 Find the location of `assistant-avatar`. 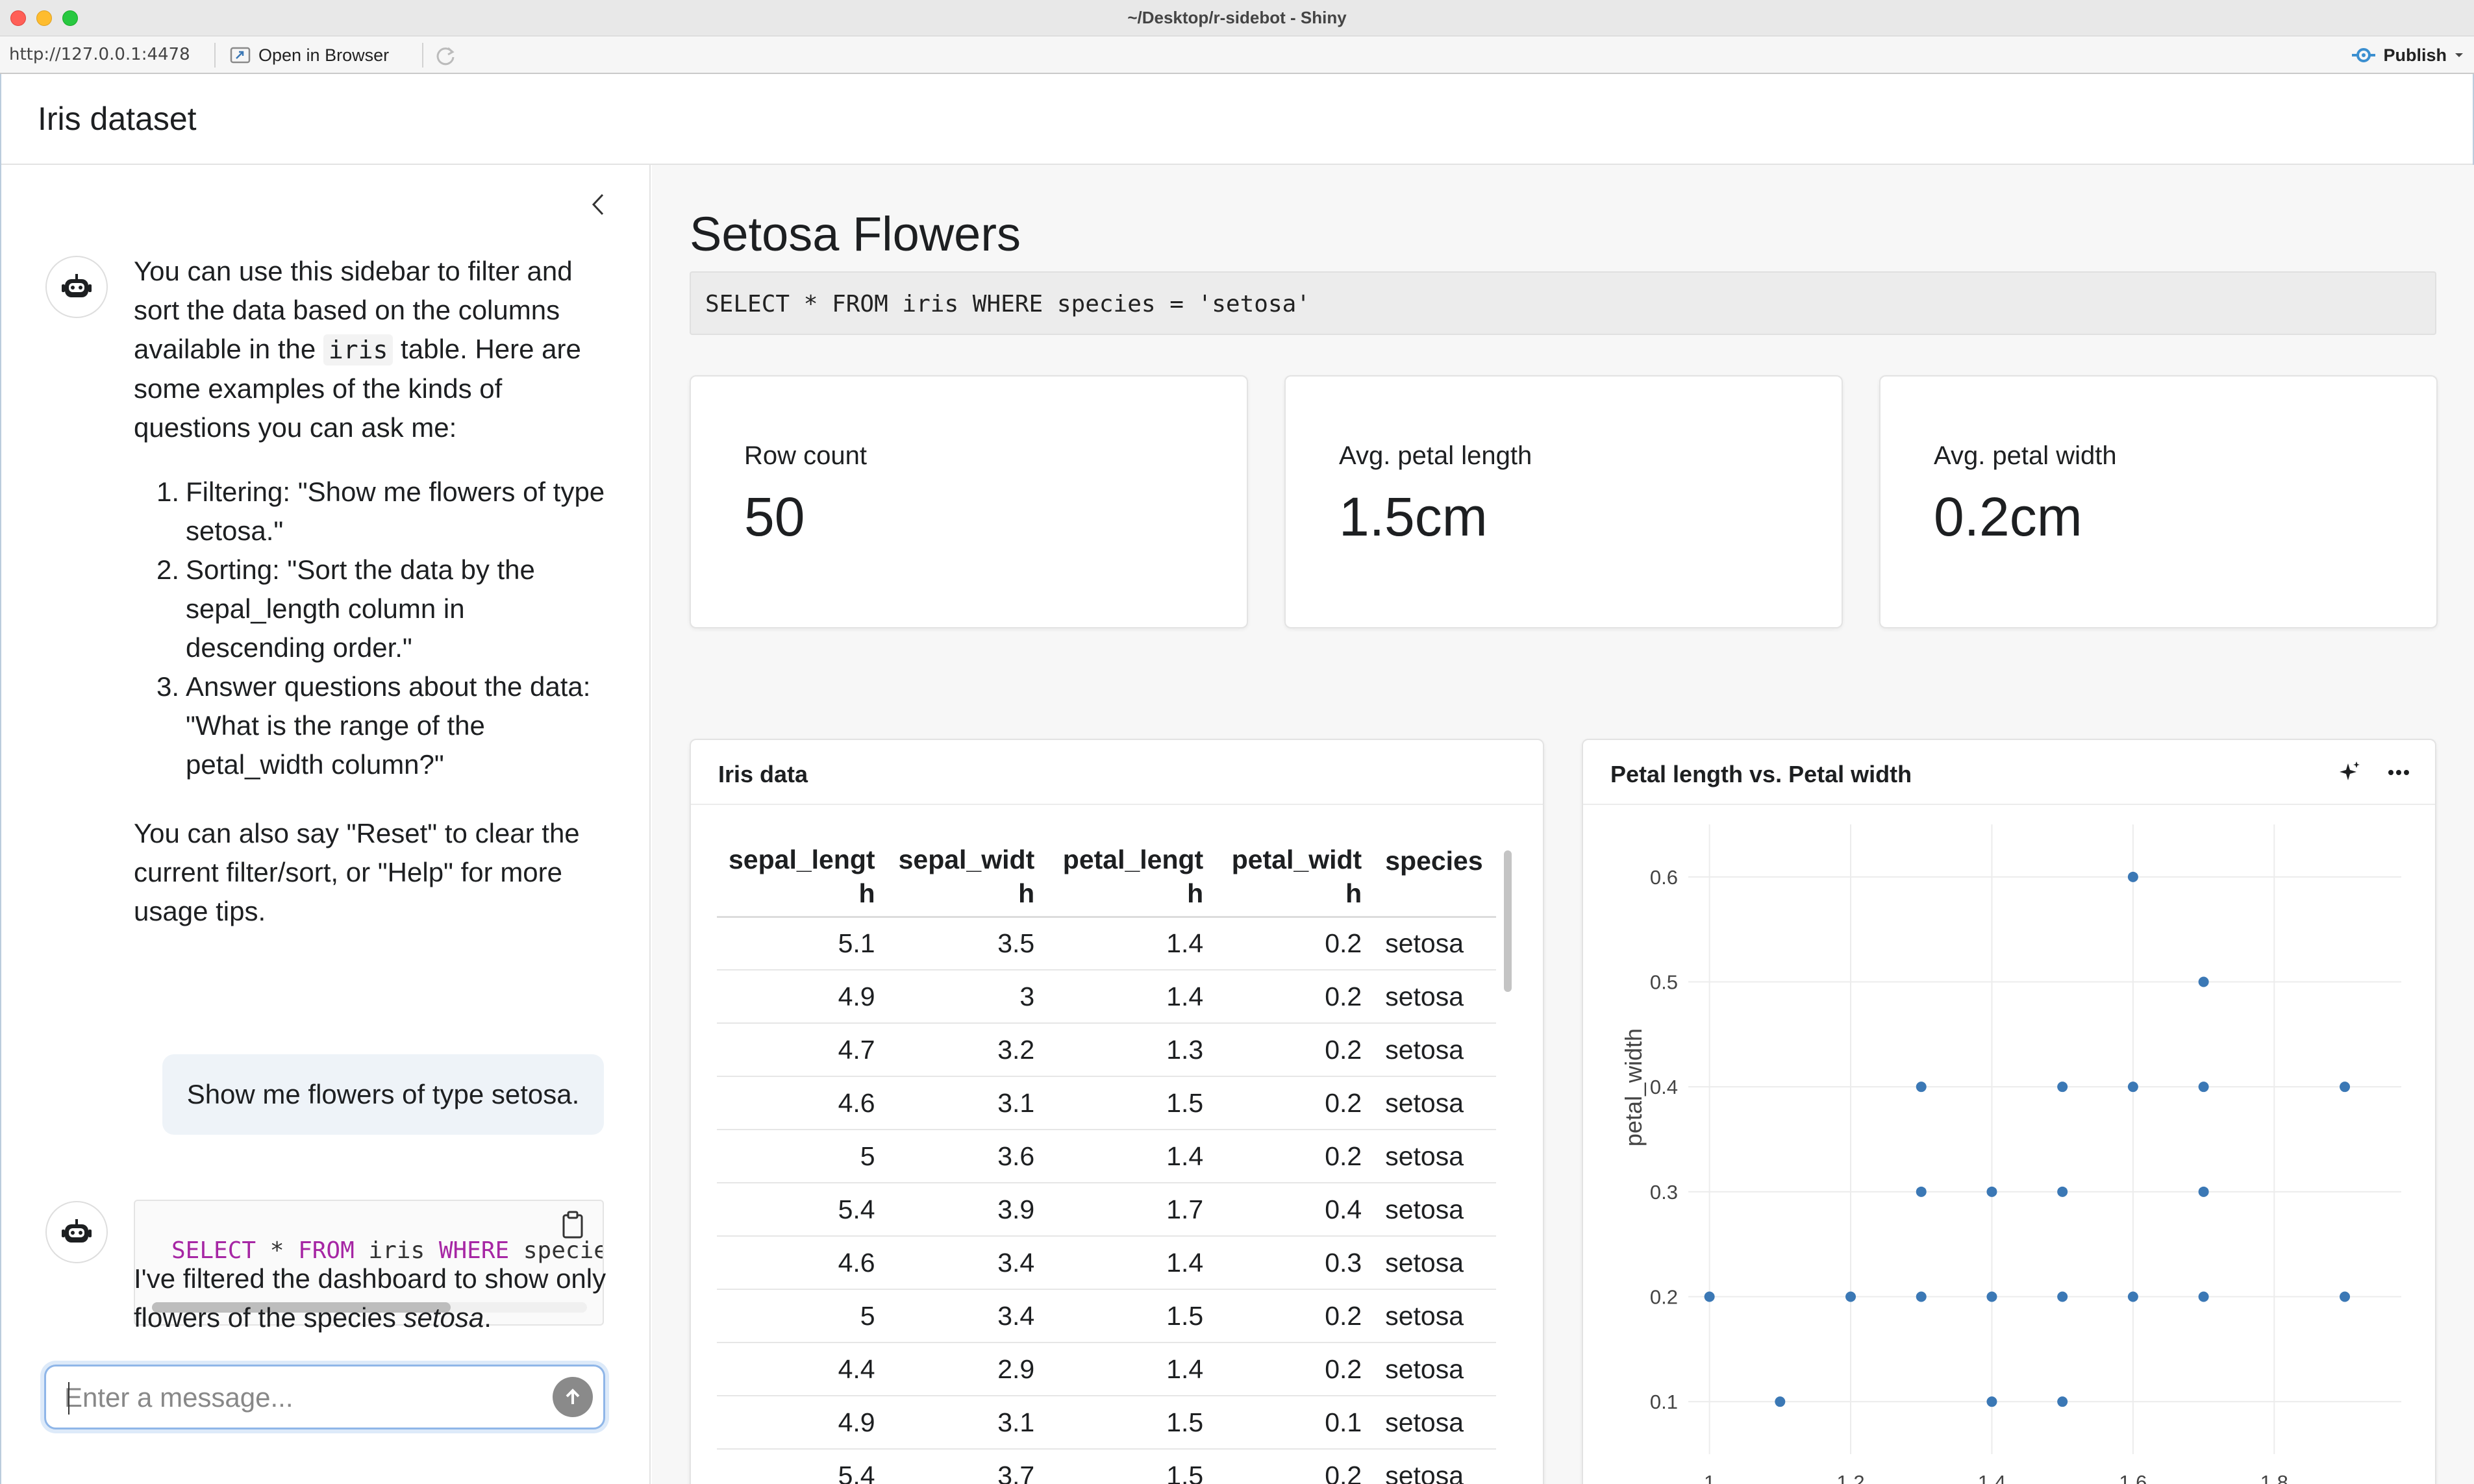

assistant-avatar is located at coordinates (76, 287).